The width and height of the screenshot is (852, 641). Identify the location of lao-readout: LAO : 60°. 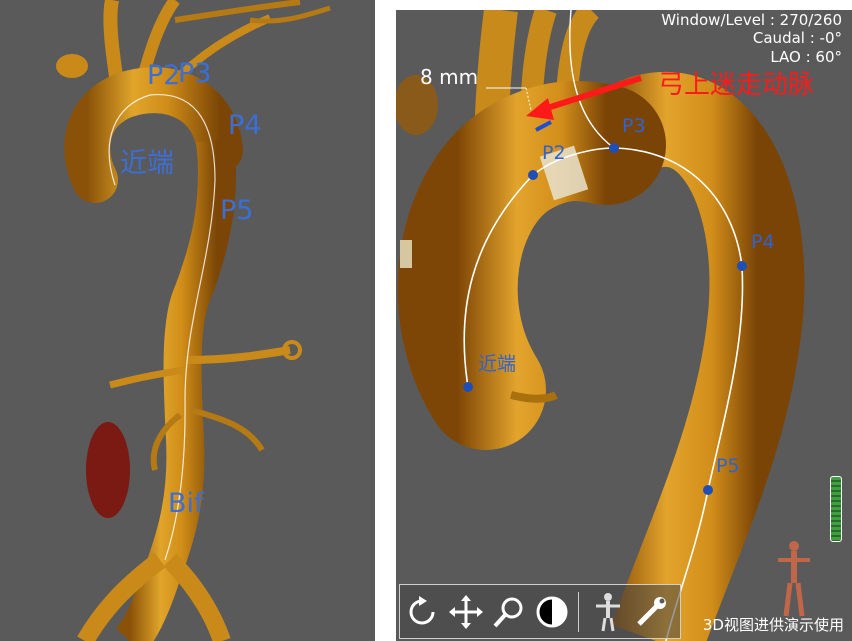
(806, 57).